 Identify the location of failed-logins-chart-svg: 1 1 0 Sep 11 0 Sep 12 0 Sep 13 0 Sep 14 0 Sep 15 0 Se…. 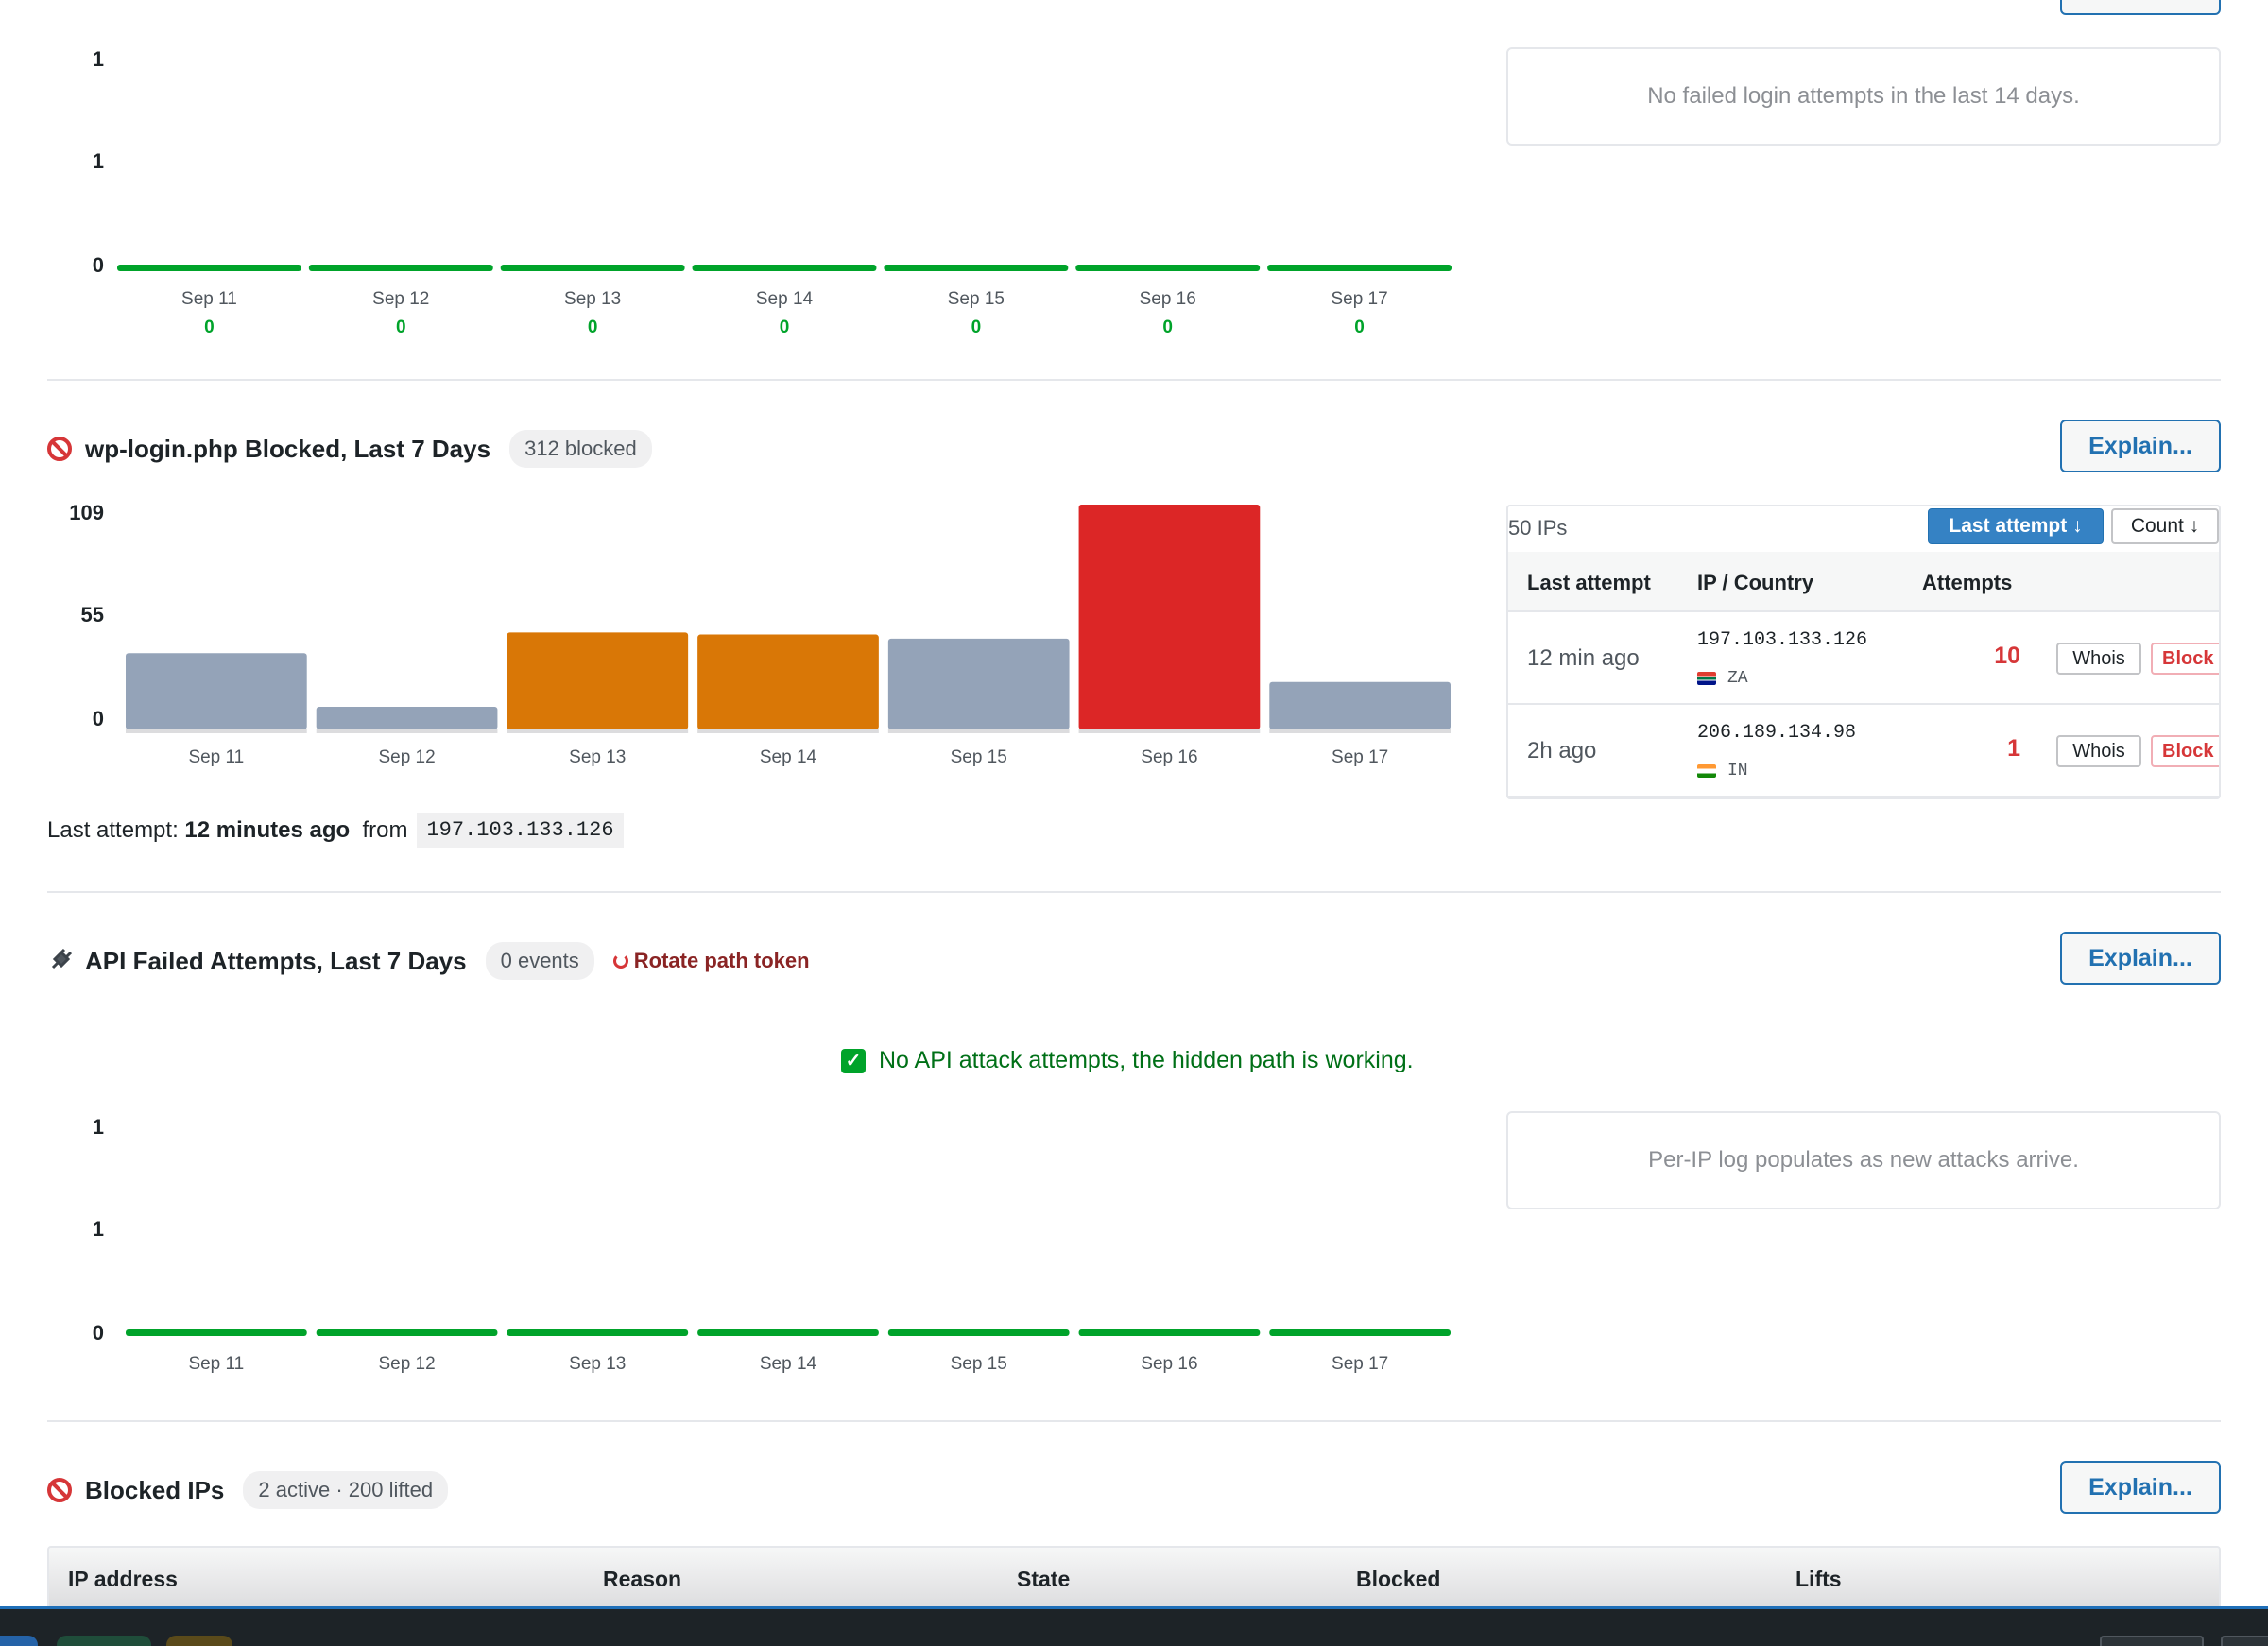
(772, 192).